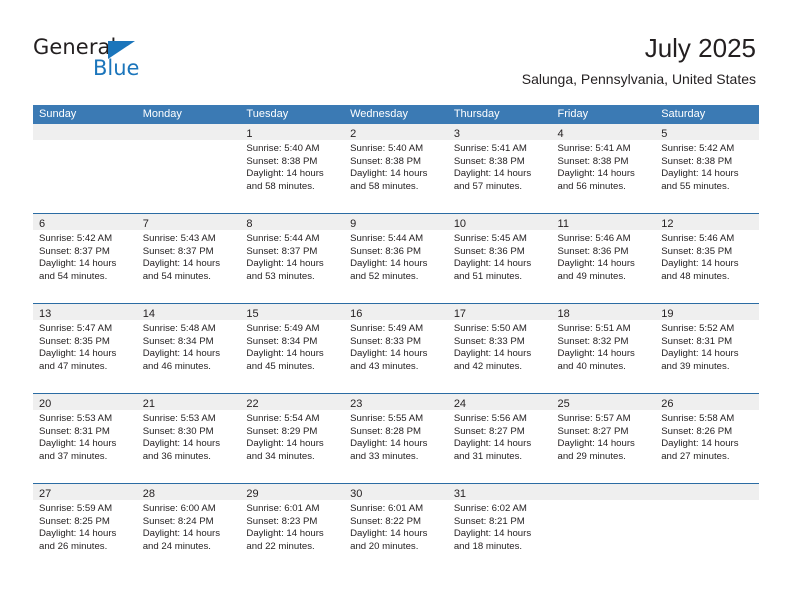  I want to click on daylight-text-line2: and 26 minutes., so click(73, 546).